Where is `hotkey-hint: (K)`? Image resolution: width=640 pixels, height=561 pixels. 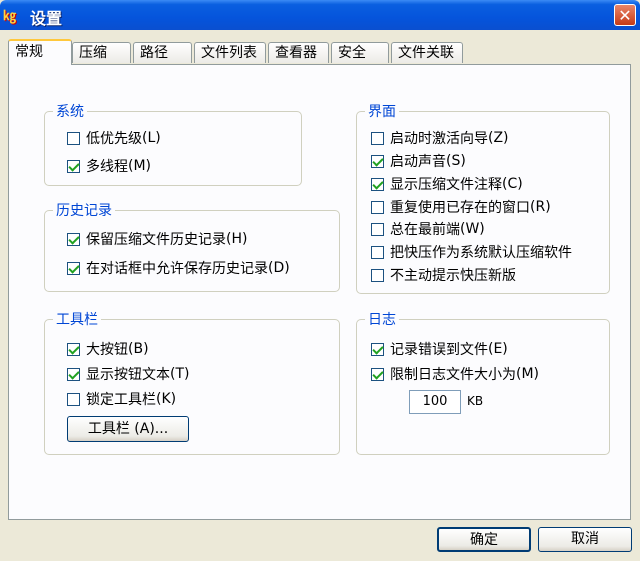
hotkey-hint: (K) is located at coordinates (166, 399).